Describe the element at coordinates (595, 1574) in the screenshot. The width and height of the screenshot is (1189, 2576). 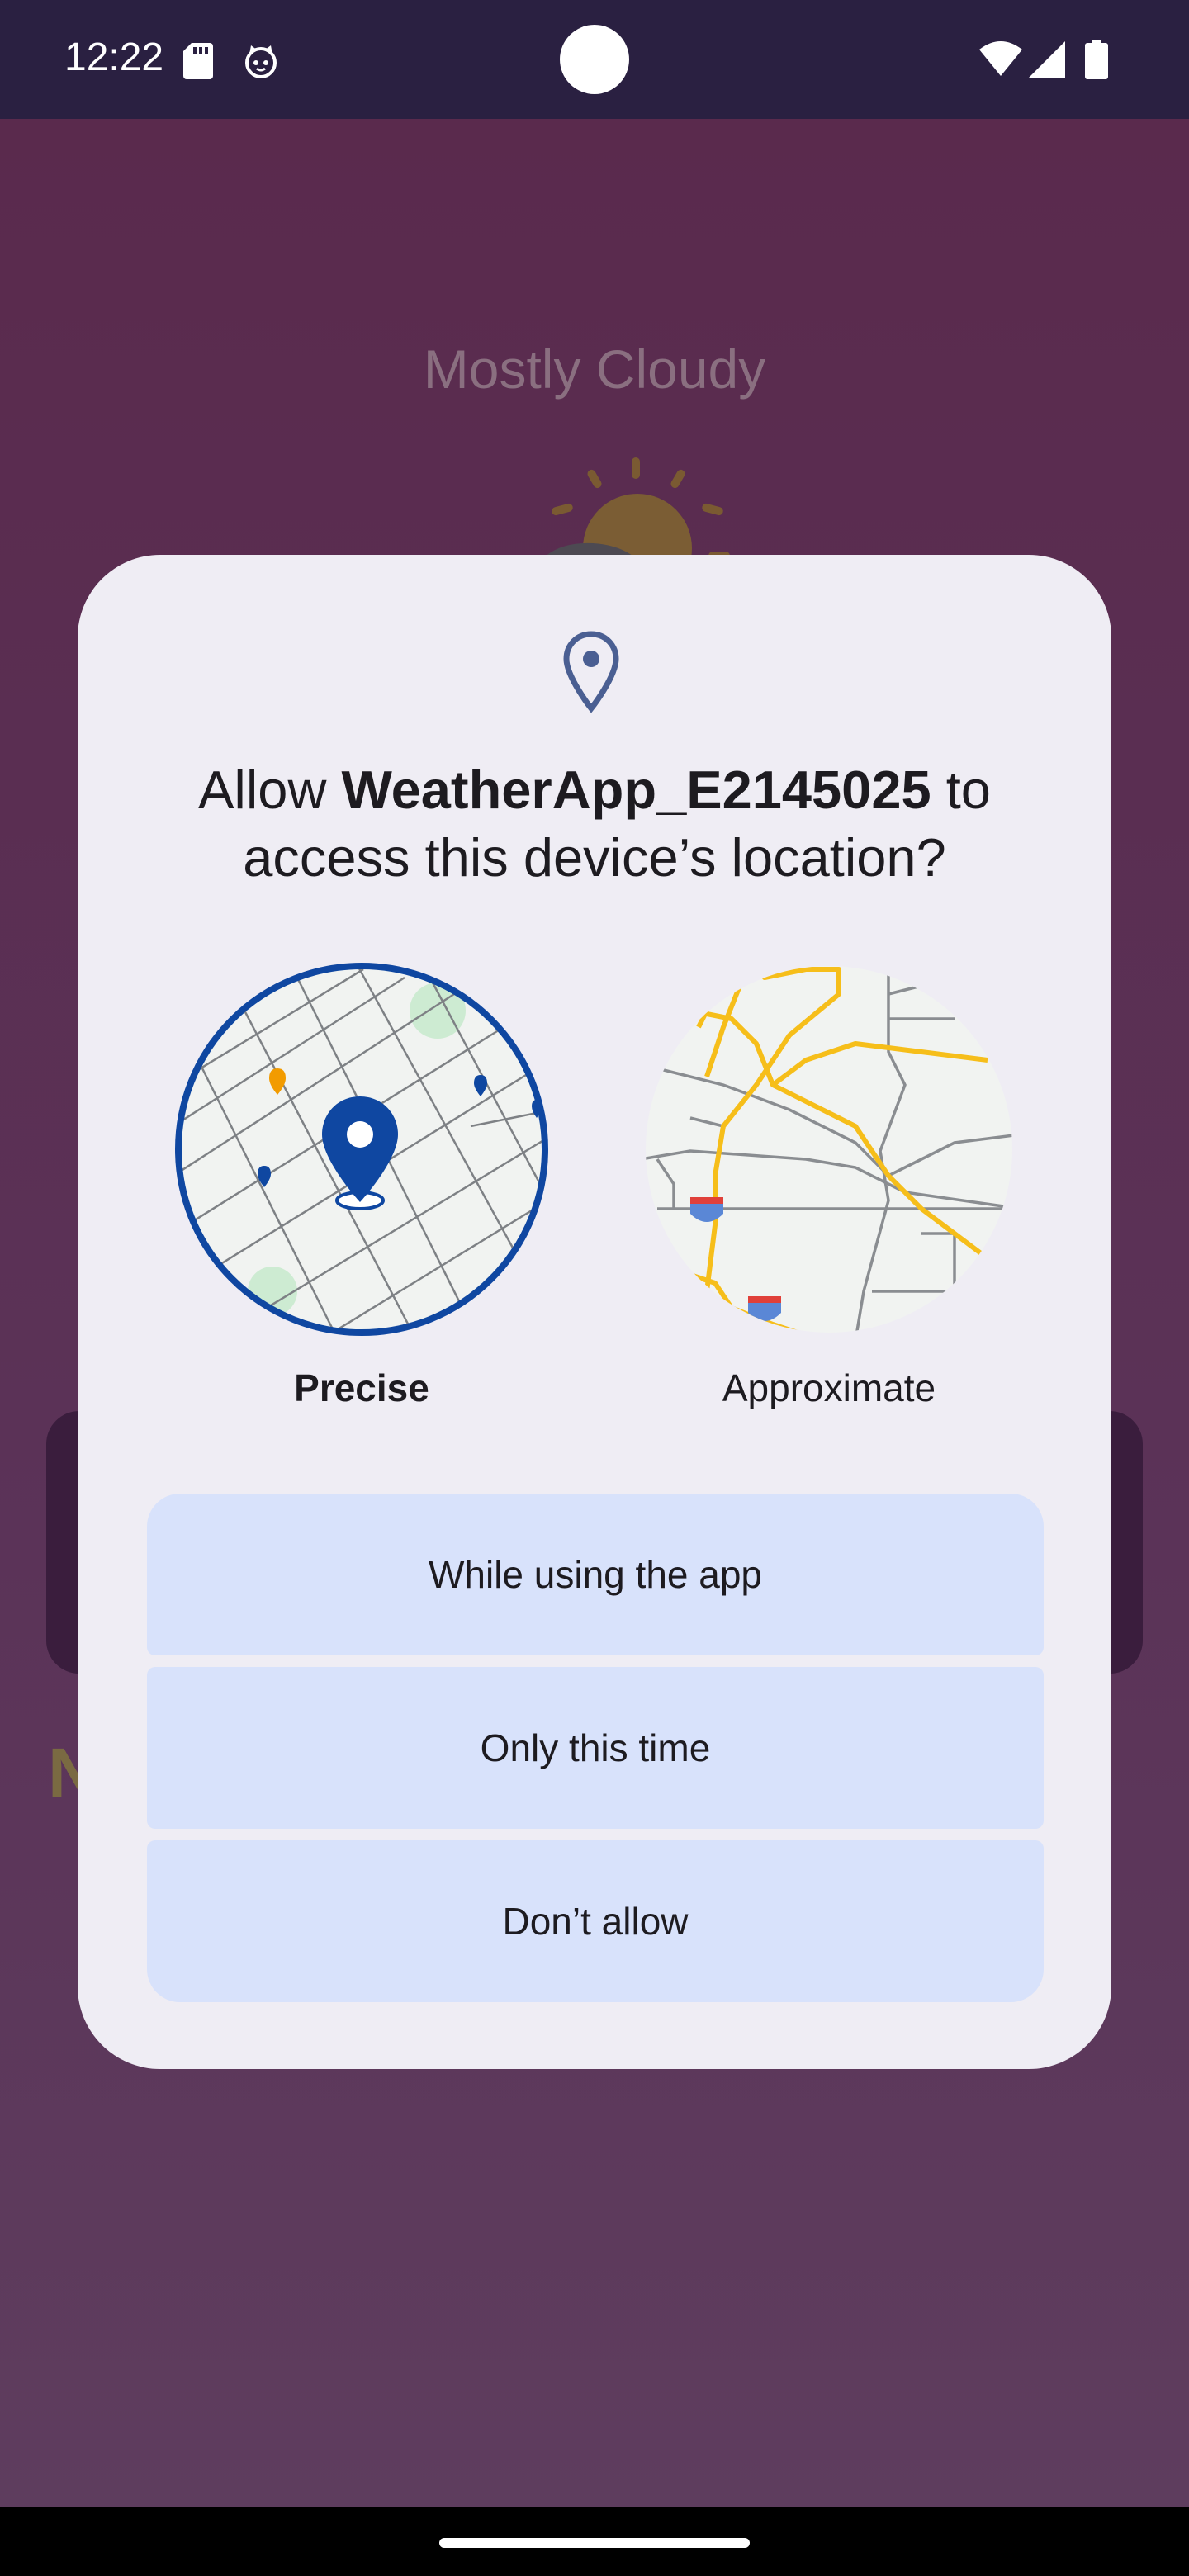
I see `while-using-app-button: While using the app` at that location.